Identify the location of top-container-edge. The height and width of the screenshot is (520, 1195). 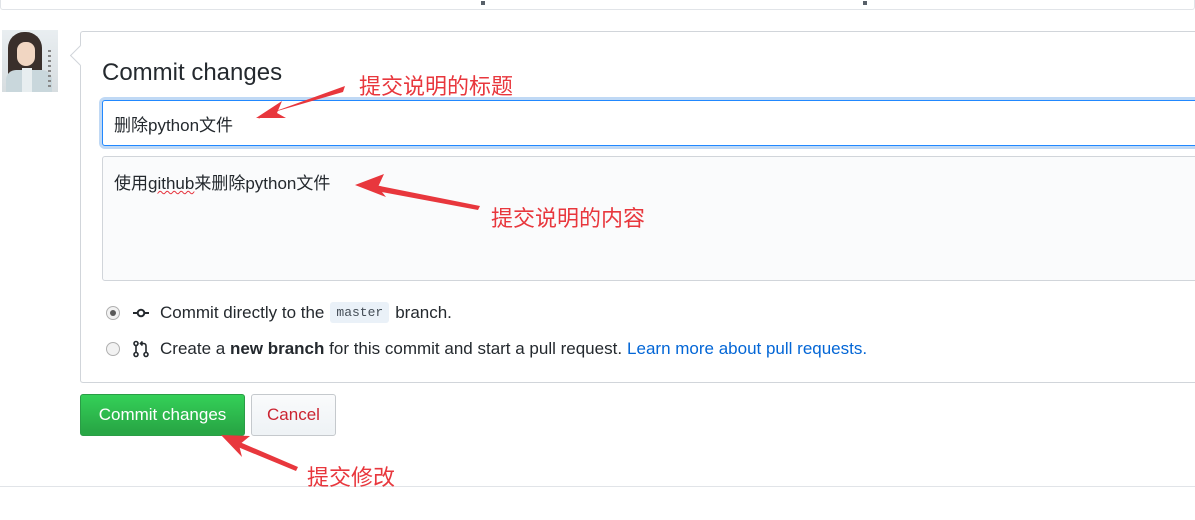
(597, 5).